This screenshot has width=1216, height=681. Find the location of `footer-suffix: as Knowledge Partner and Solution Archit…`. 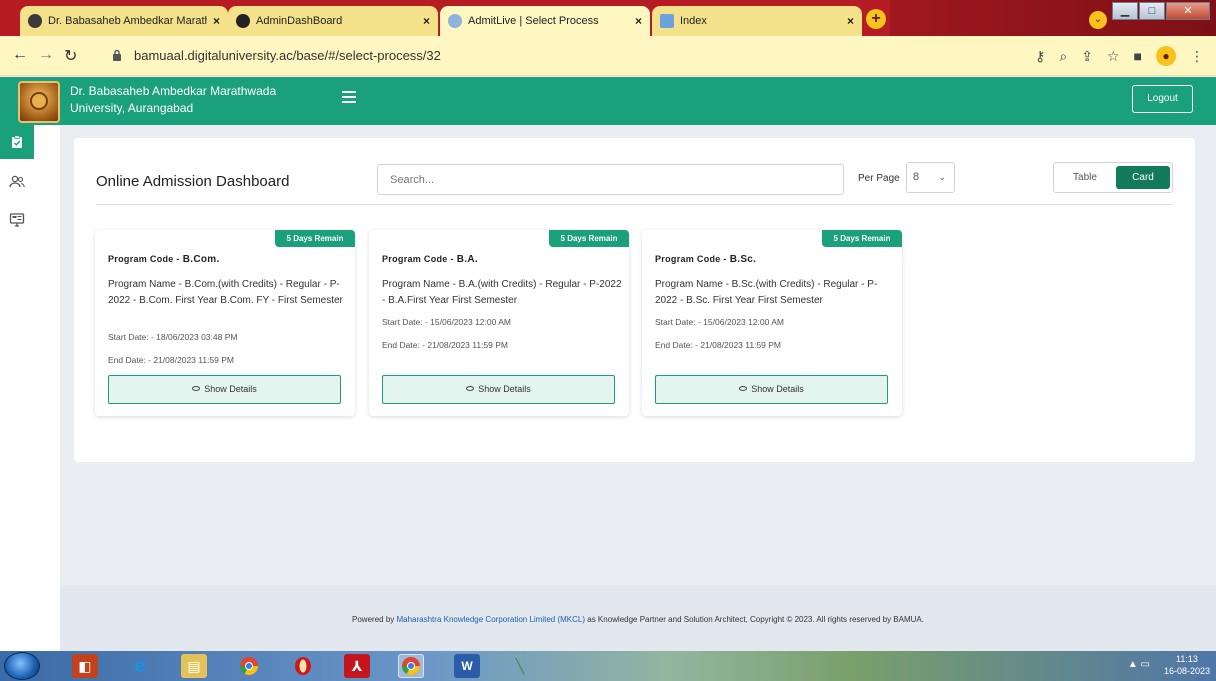

footer-suffix: as Knowledge Partner and Solution Archit… is located at coordinates (754, 619).